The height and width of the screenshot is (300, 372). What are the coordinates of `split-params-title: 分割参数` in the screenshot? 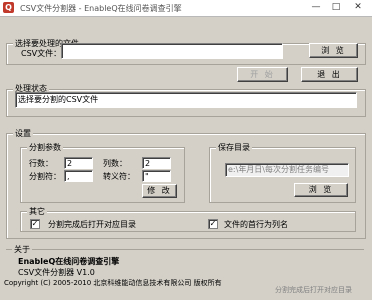 It's located at (45, 147).